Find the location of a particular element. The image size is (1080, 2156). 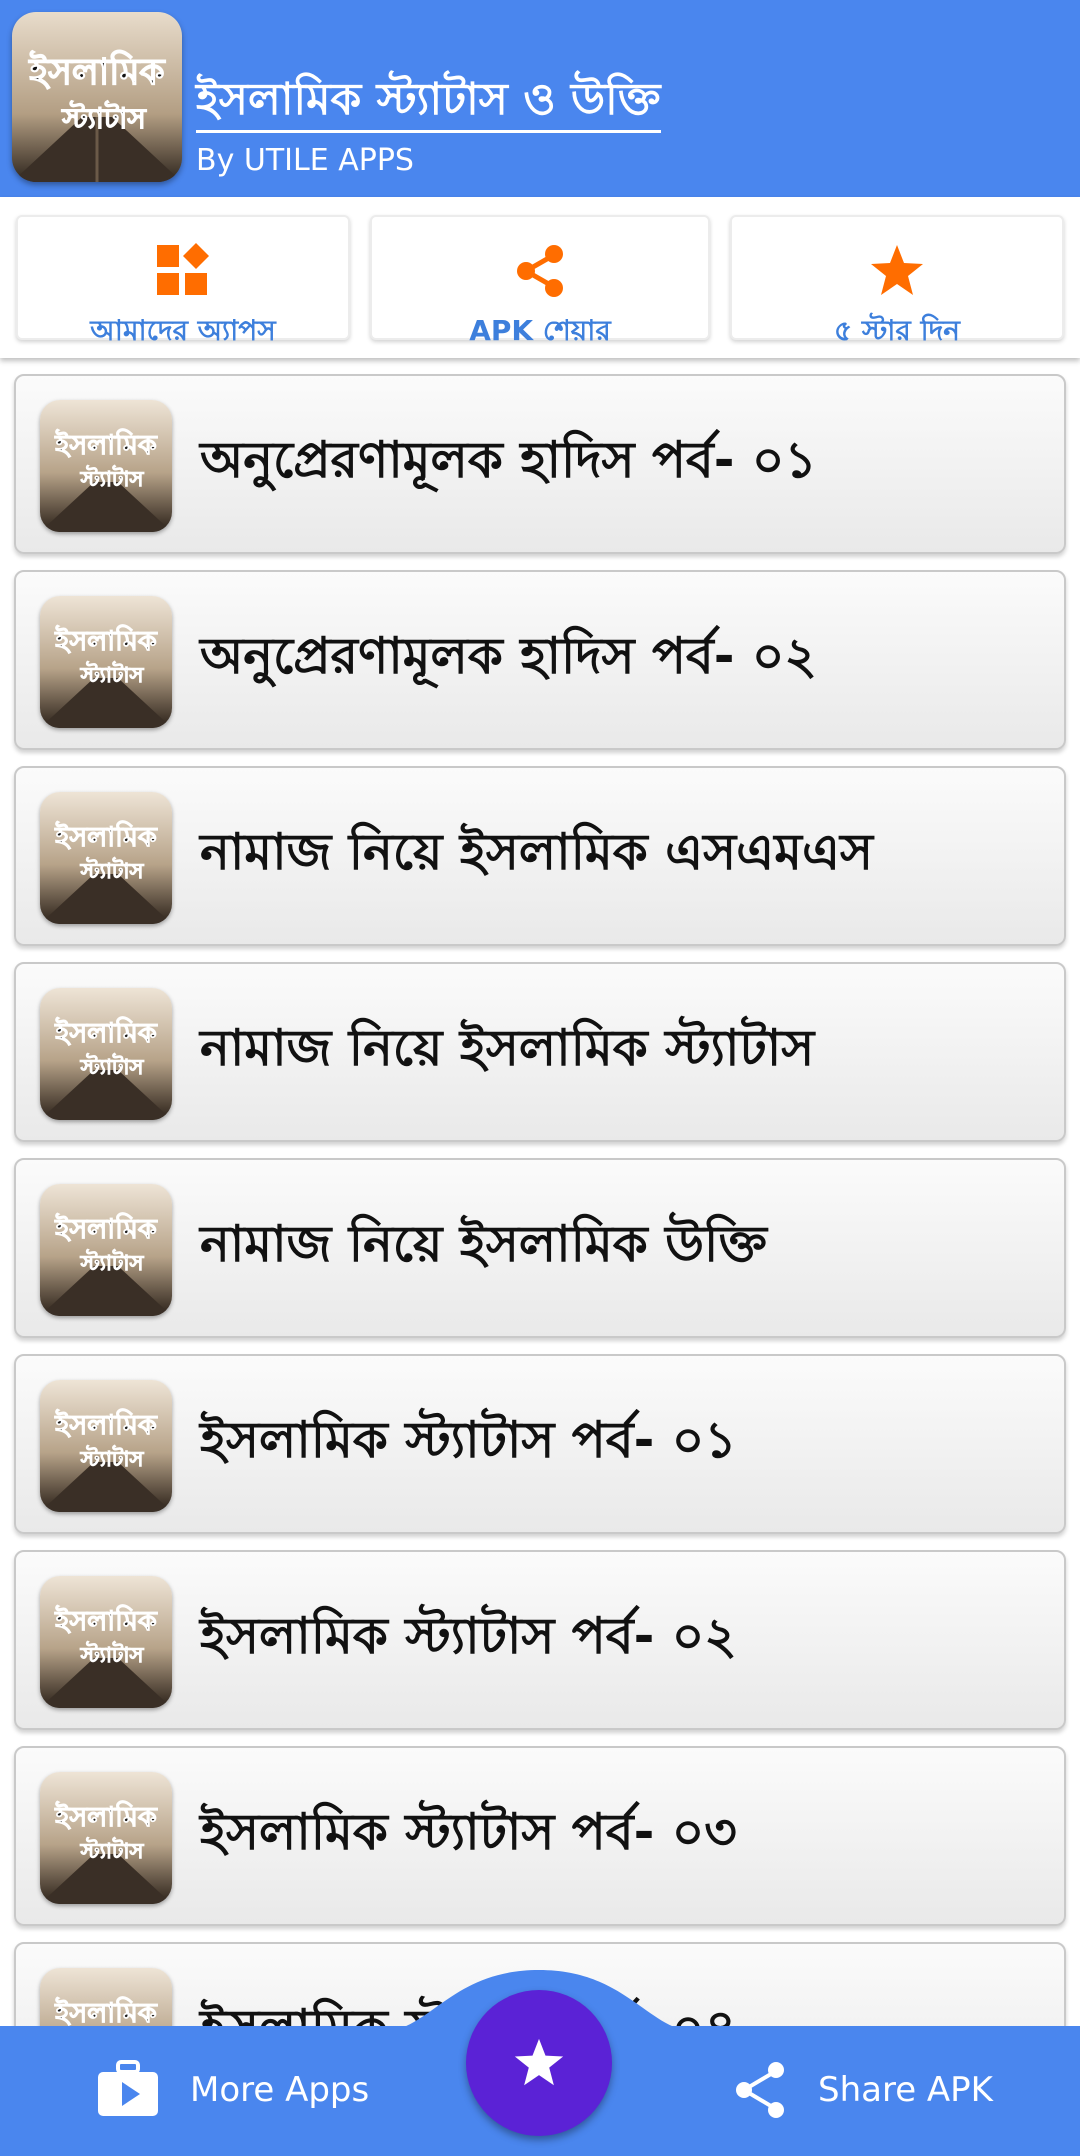

share-apk-button: APK শেয়ার is located at coordinates (540, 281).